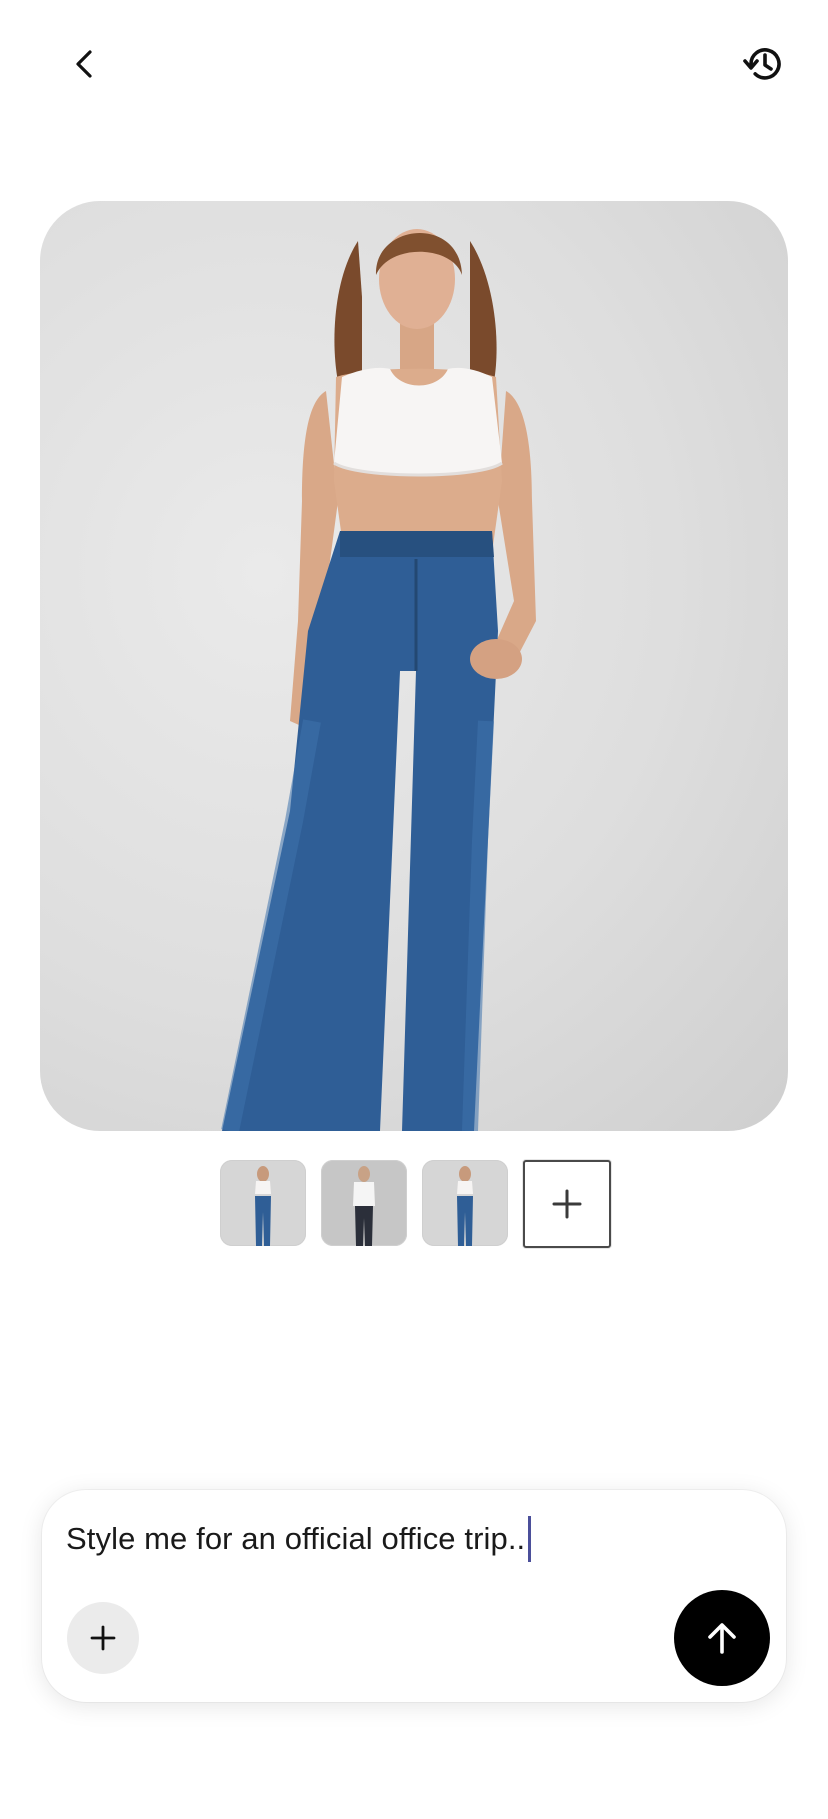  I want to click on add-image-button, so click(567, 1204).